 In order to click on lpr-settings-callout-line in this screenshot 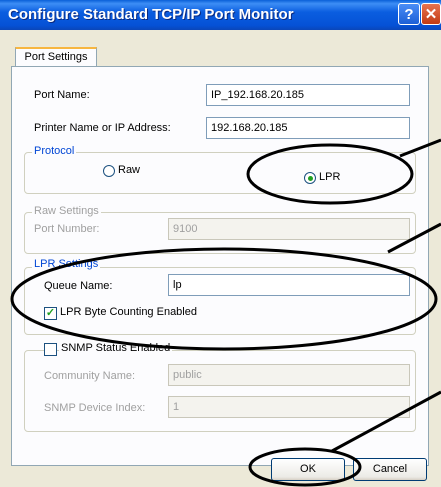, I will do `click(414, 238)`.